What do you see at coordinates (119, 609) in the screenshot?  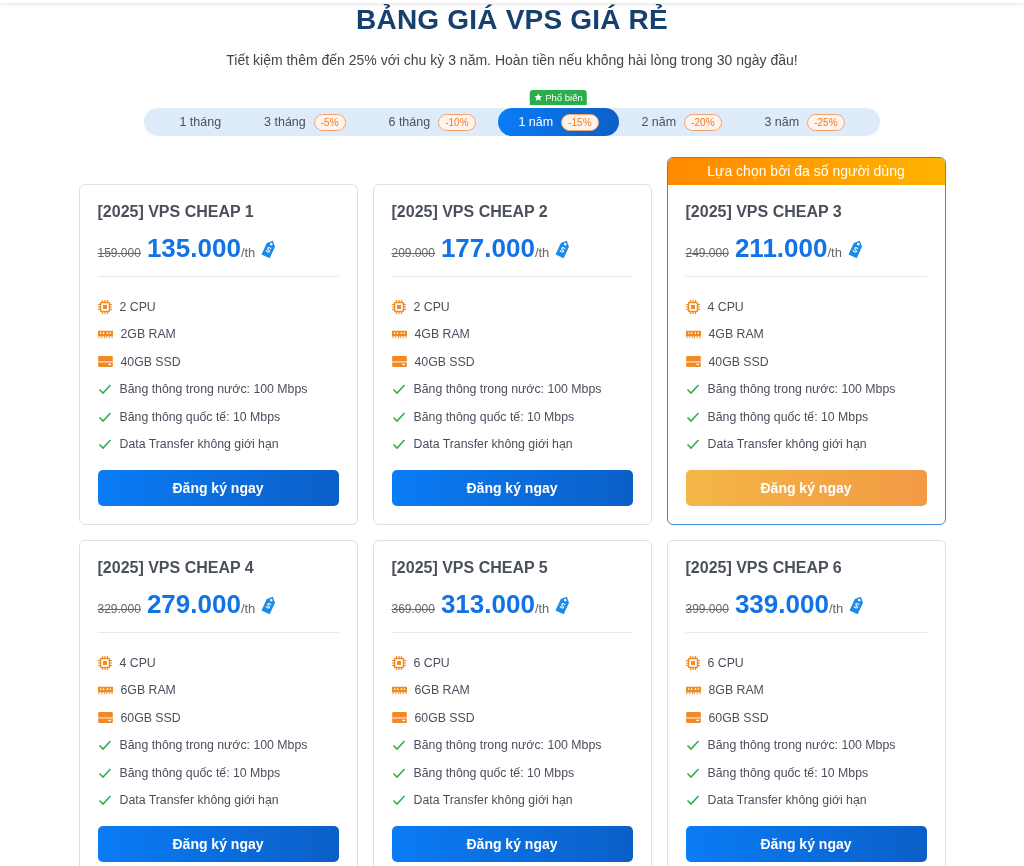 I see `old-price: 329.000` at bounding box center [119, 609].